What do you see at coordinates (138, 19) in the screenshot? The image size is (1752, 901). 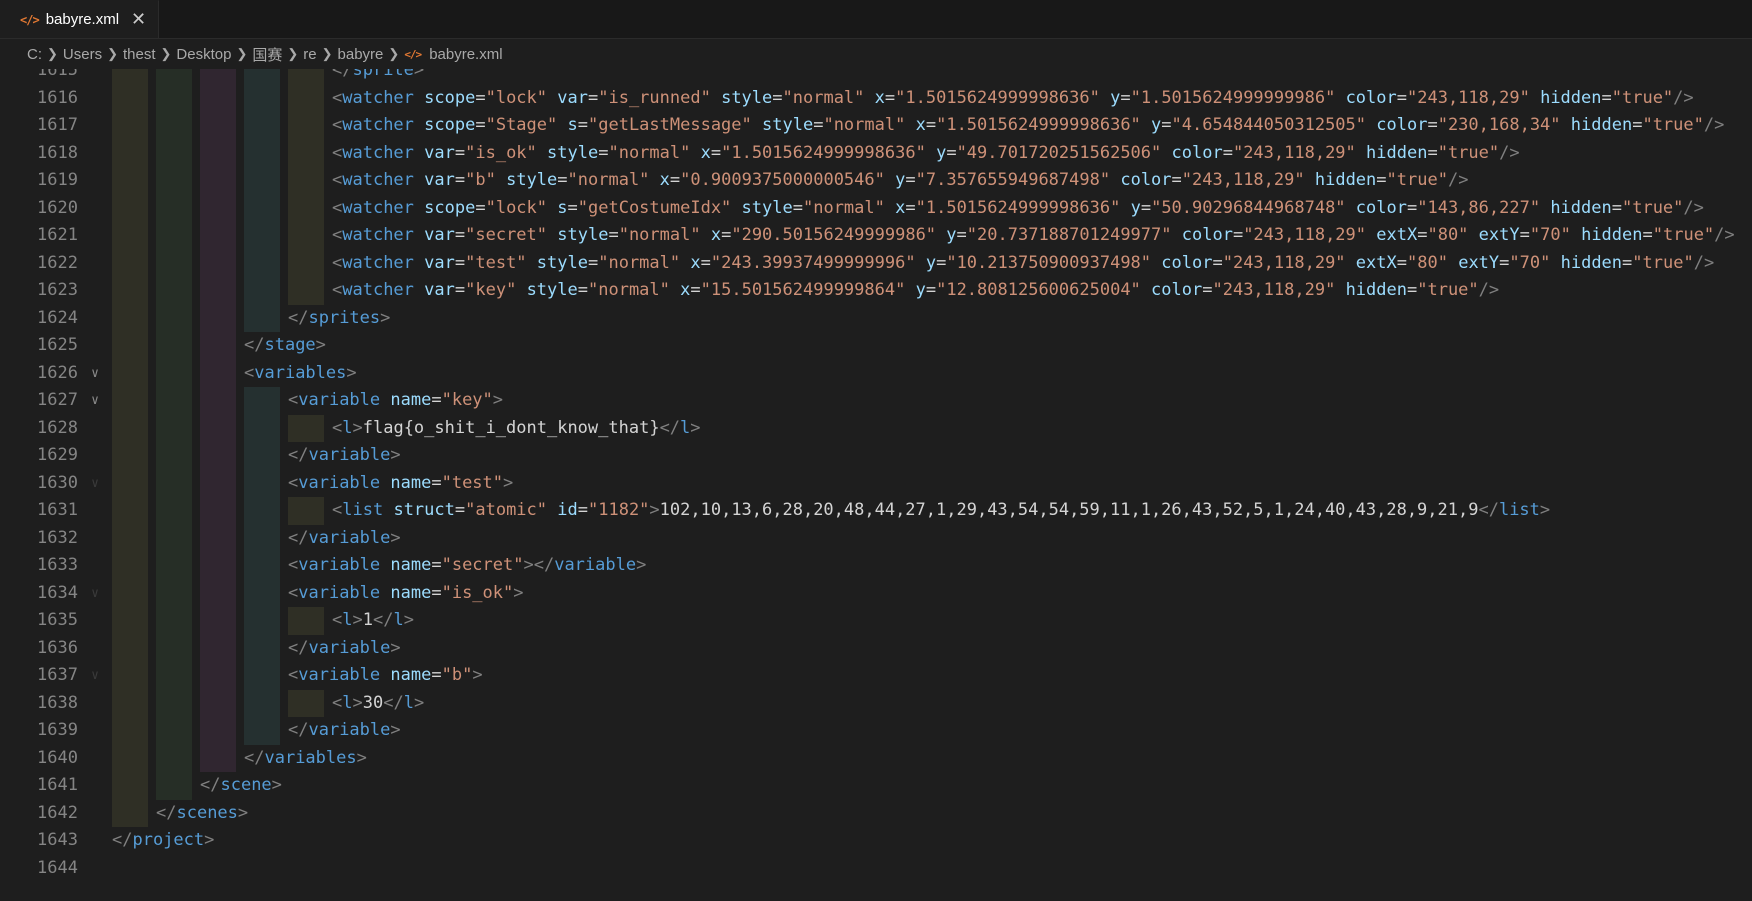 I see `close-icon: ✕` at bounding box center [138, 19].